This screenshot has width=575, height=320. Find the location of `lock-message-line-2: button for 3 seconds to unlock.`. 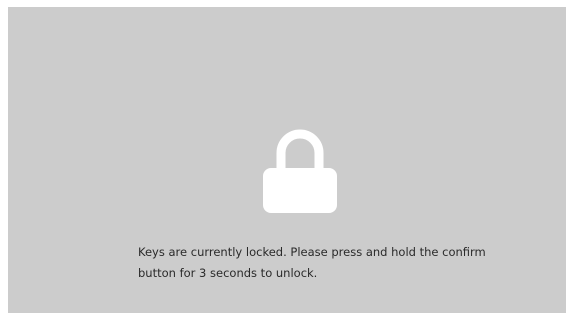

lock-message-line-2: button for 3 seconds to unlock. is located at coordinates (228, 273).